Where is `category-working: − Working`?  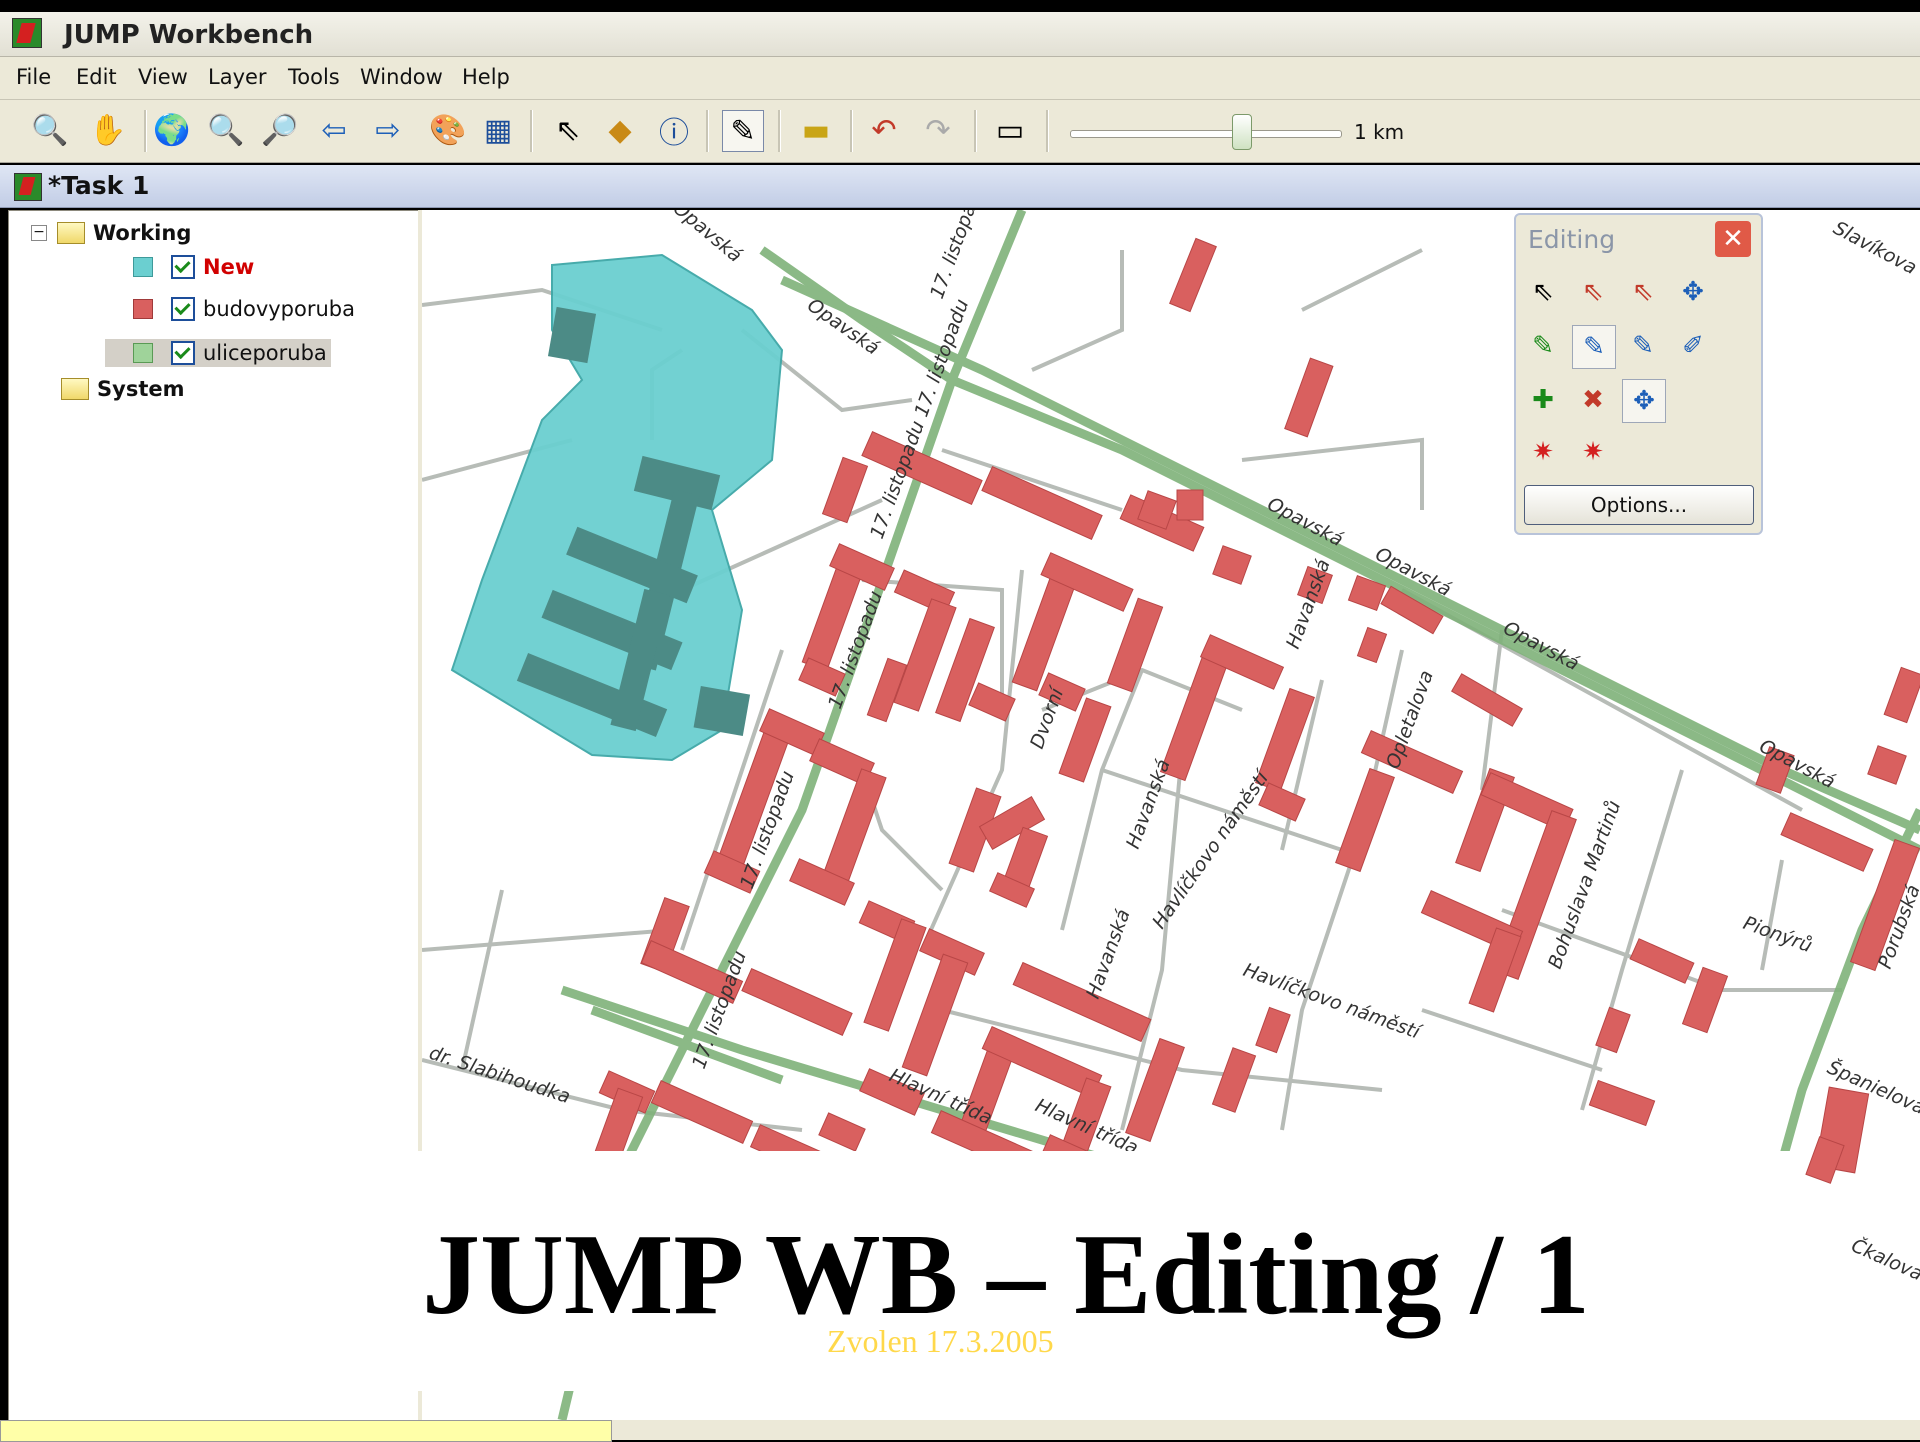 category-working: − Working is located at coordinates (111, 233).